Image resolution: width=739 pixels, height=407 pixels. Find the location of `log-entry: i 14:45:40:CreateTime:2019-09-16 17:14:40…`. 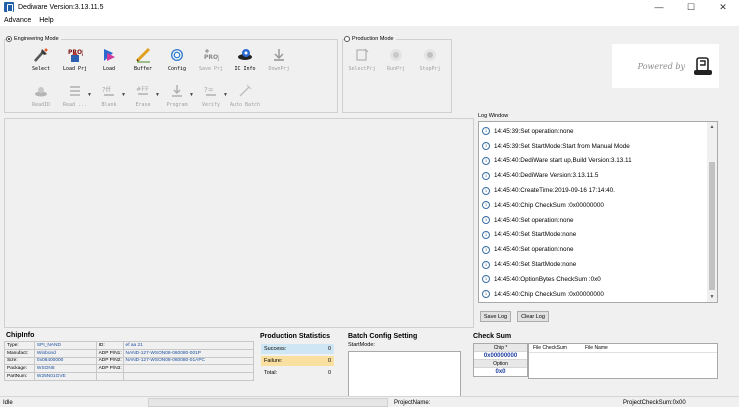

log-entry: i 14:45:40:CreateTime:2019-09-16 17:14:40… is located at coordinates (593, 190).